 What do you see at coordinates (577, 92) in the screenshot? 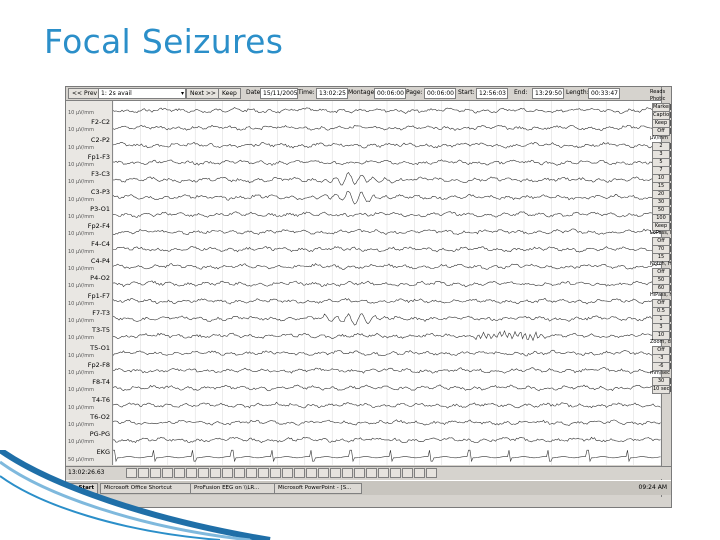
I see `length-label: Length:` at bounding box center [577, 92].